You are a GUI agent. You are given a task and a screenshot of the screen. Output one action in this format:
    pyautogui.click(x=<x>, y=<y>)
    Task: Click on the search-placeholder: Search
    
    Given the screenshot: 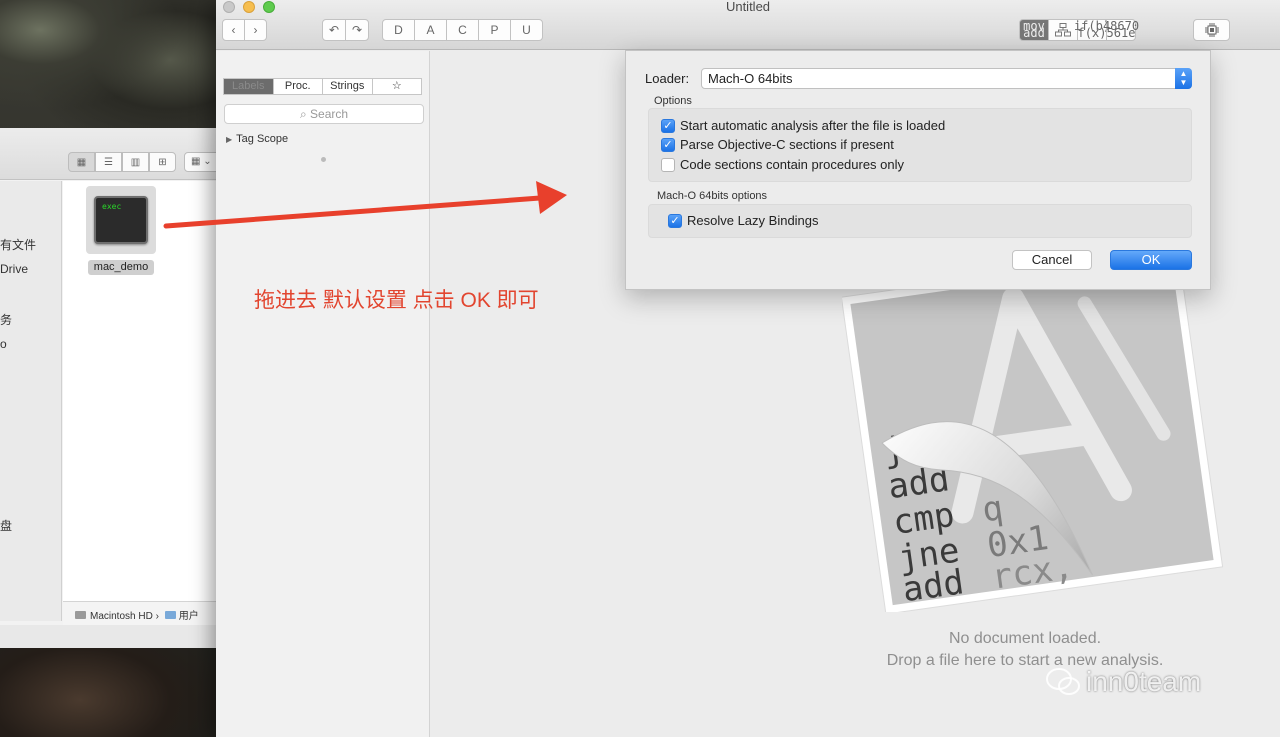 What is the action you would take?
    pyautogui.click(x=329, y=114)
    